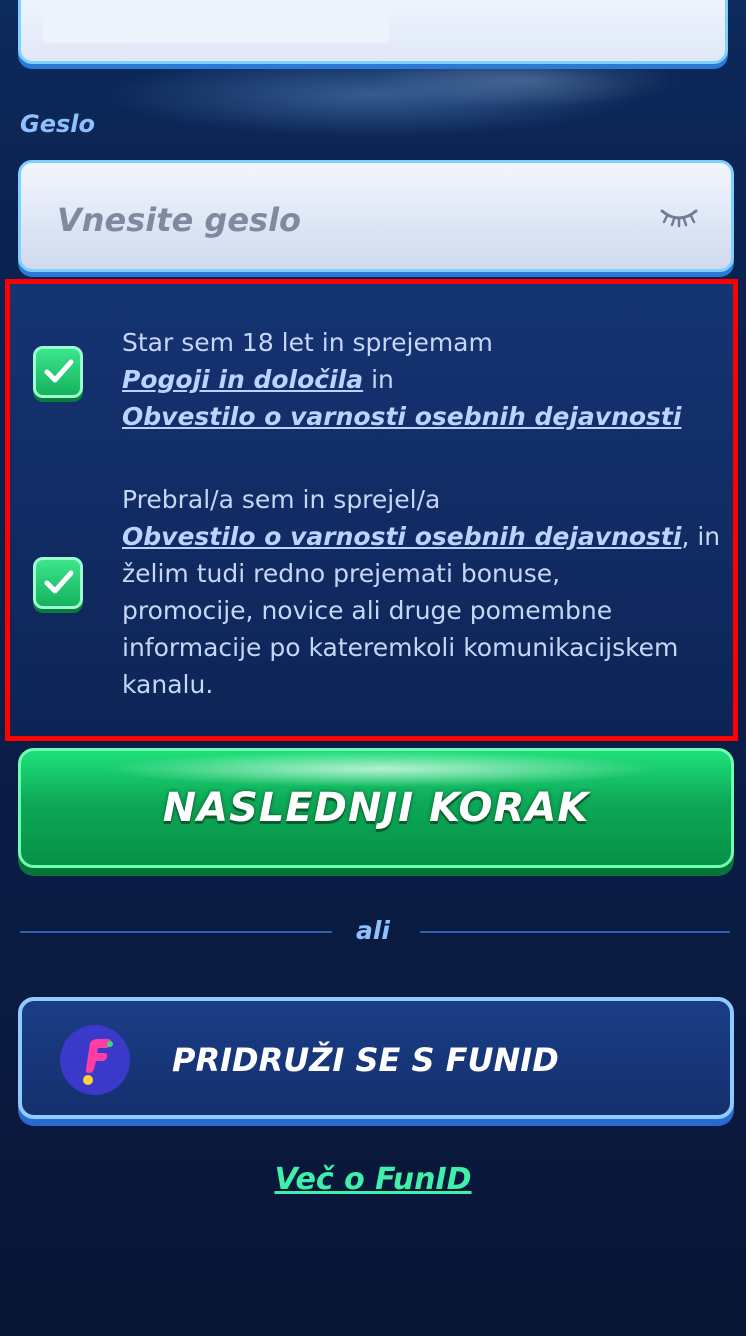 This screenshot has width=746, height=1336. What do you see at coordinates (57, 124) in the screenshot?
I see `password-label: Geslo` at bounding box center [57, 124].